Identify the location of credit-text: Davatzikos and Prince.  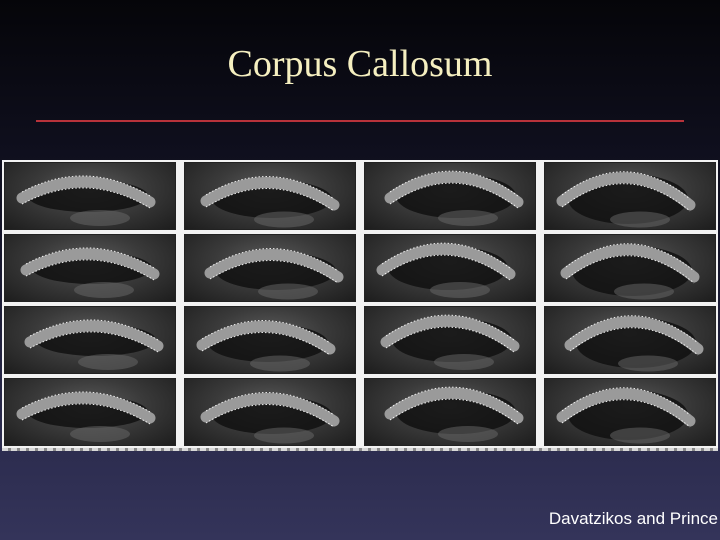
(633, 518).